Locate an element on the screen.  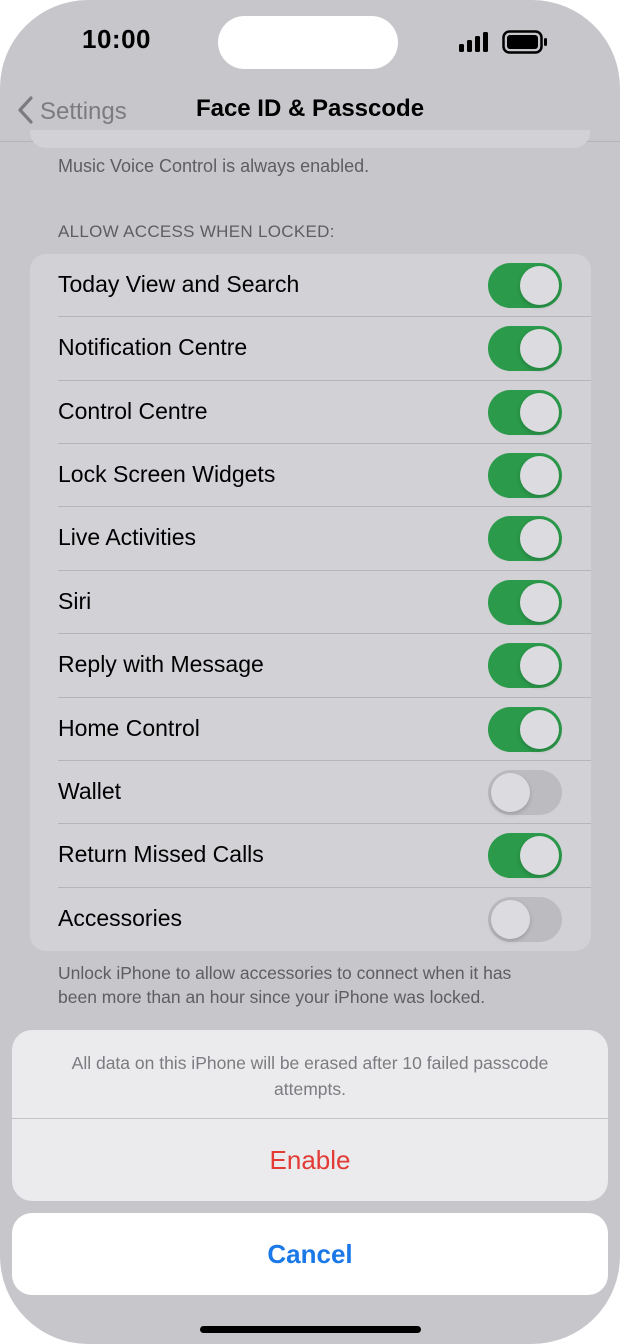
list-item: Control Centre is located at coordinates (310, 413).